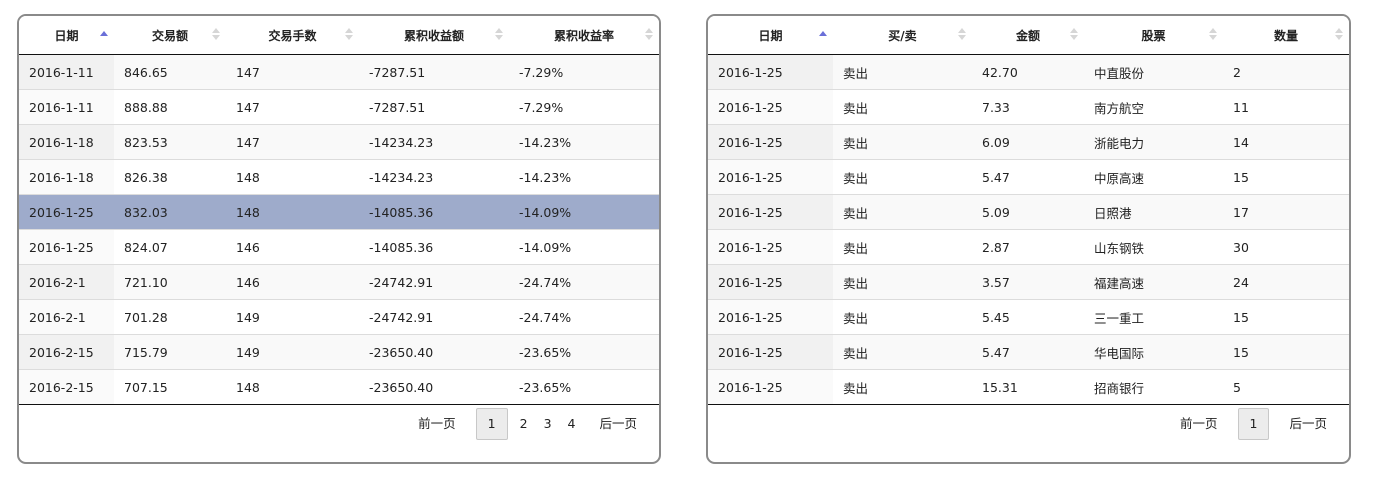 The width and height of the screenshot is (1386, 503). What do you see at coordinates (339, 212) in the screenshot?
I see `table-row: 2016-1-25 832.03 148 -14085.36 -14.09%` at bounding box center [339, 212].